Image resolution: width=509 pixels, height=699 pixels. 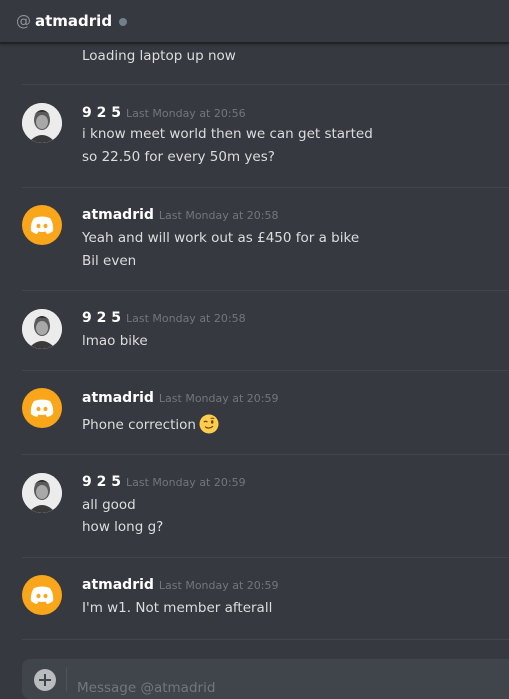 I want to click on message-text: lmao bike, so click(x=115, y=341).